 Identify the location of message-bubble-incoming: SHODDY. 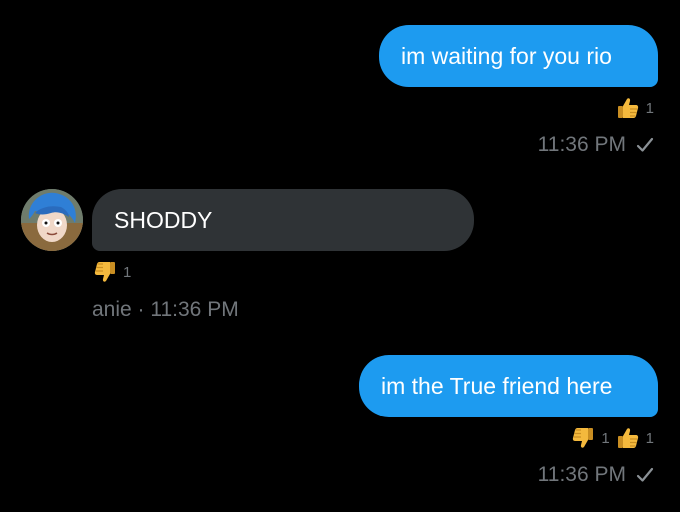
(283, 220).